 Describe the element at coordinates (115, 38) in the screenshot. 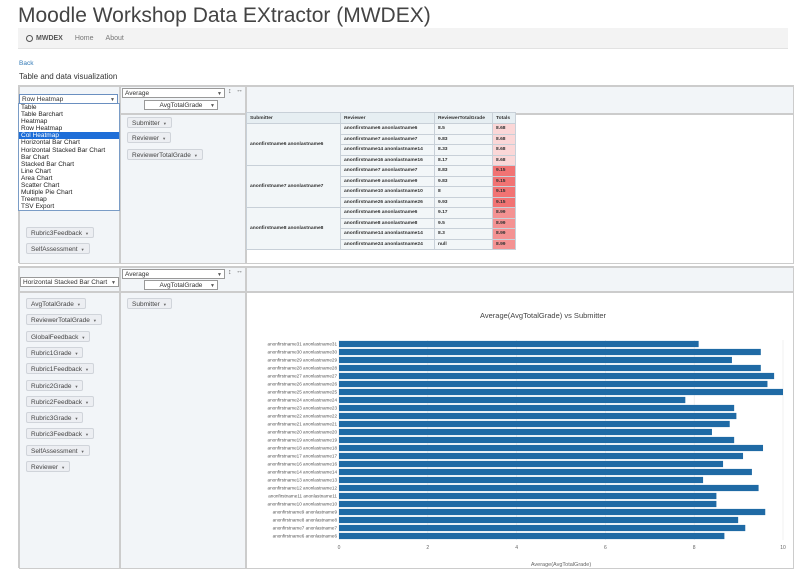

I see `nav-about-link: About` at that location.